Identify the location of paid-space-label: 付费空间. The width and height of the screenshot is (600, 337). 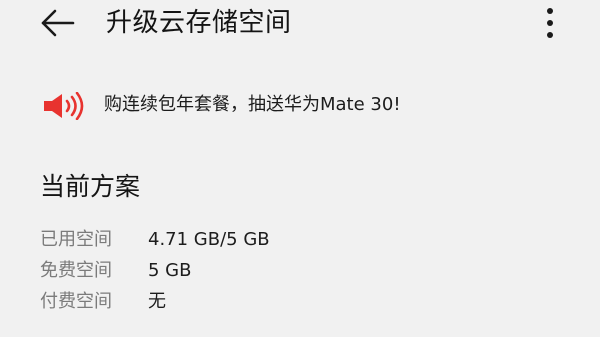
(76, 301).